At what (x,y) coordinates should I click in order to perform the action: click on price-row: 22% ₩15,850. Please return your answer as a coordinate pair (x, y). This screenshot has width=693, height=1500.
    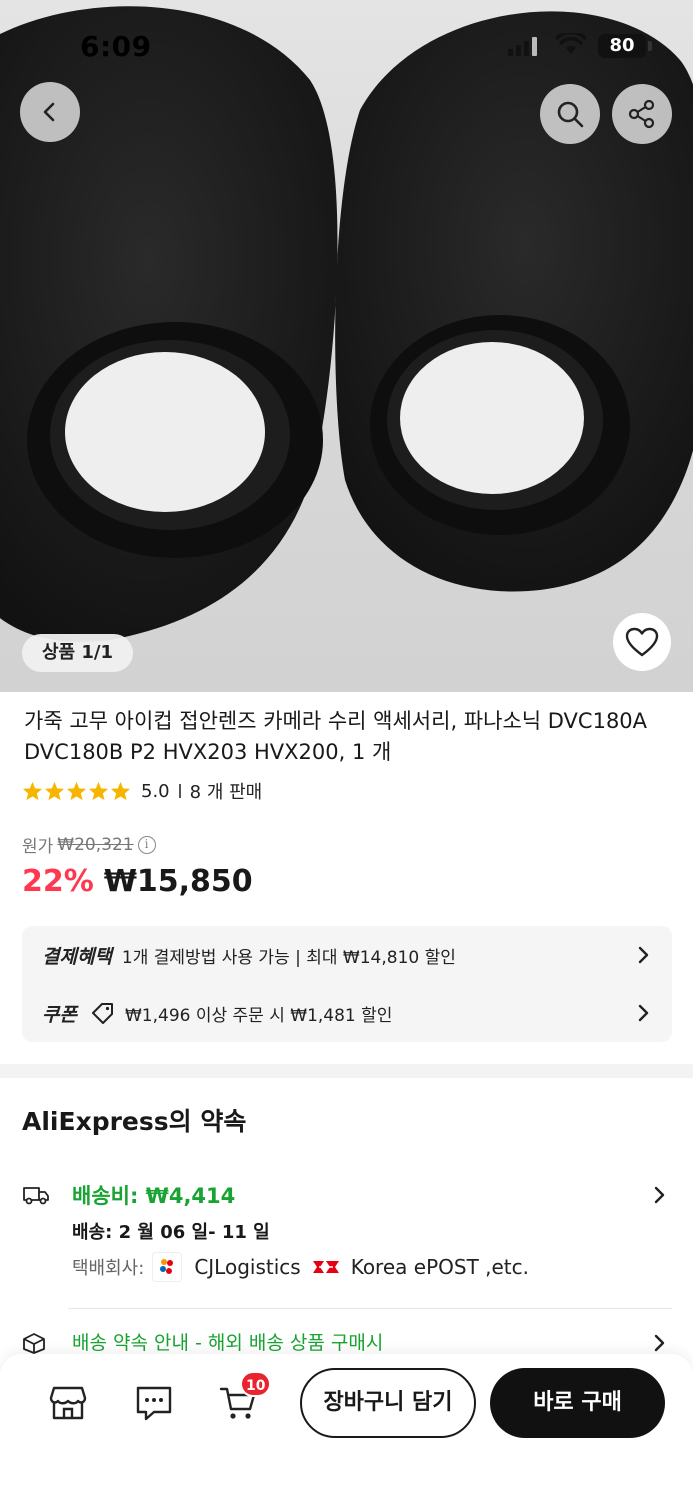
    Looking at the image, I should click on (137, 881).